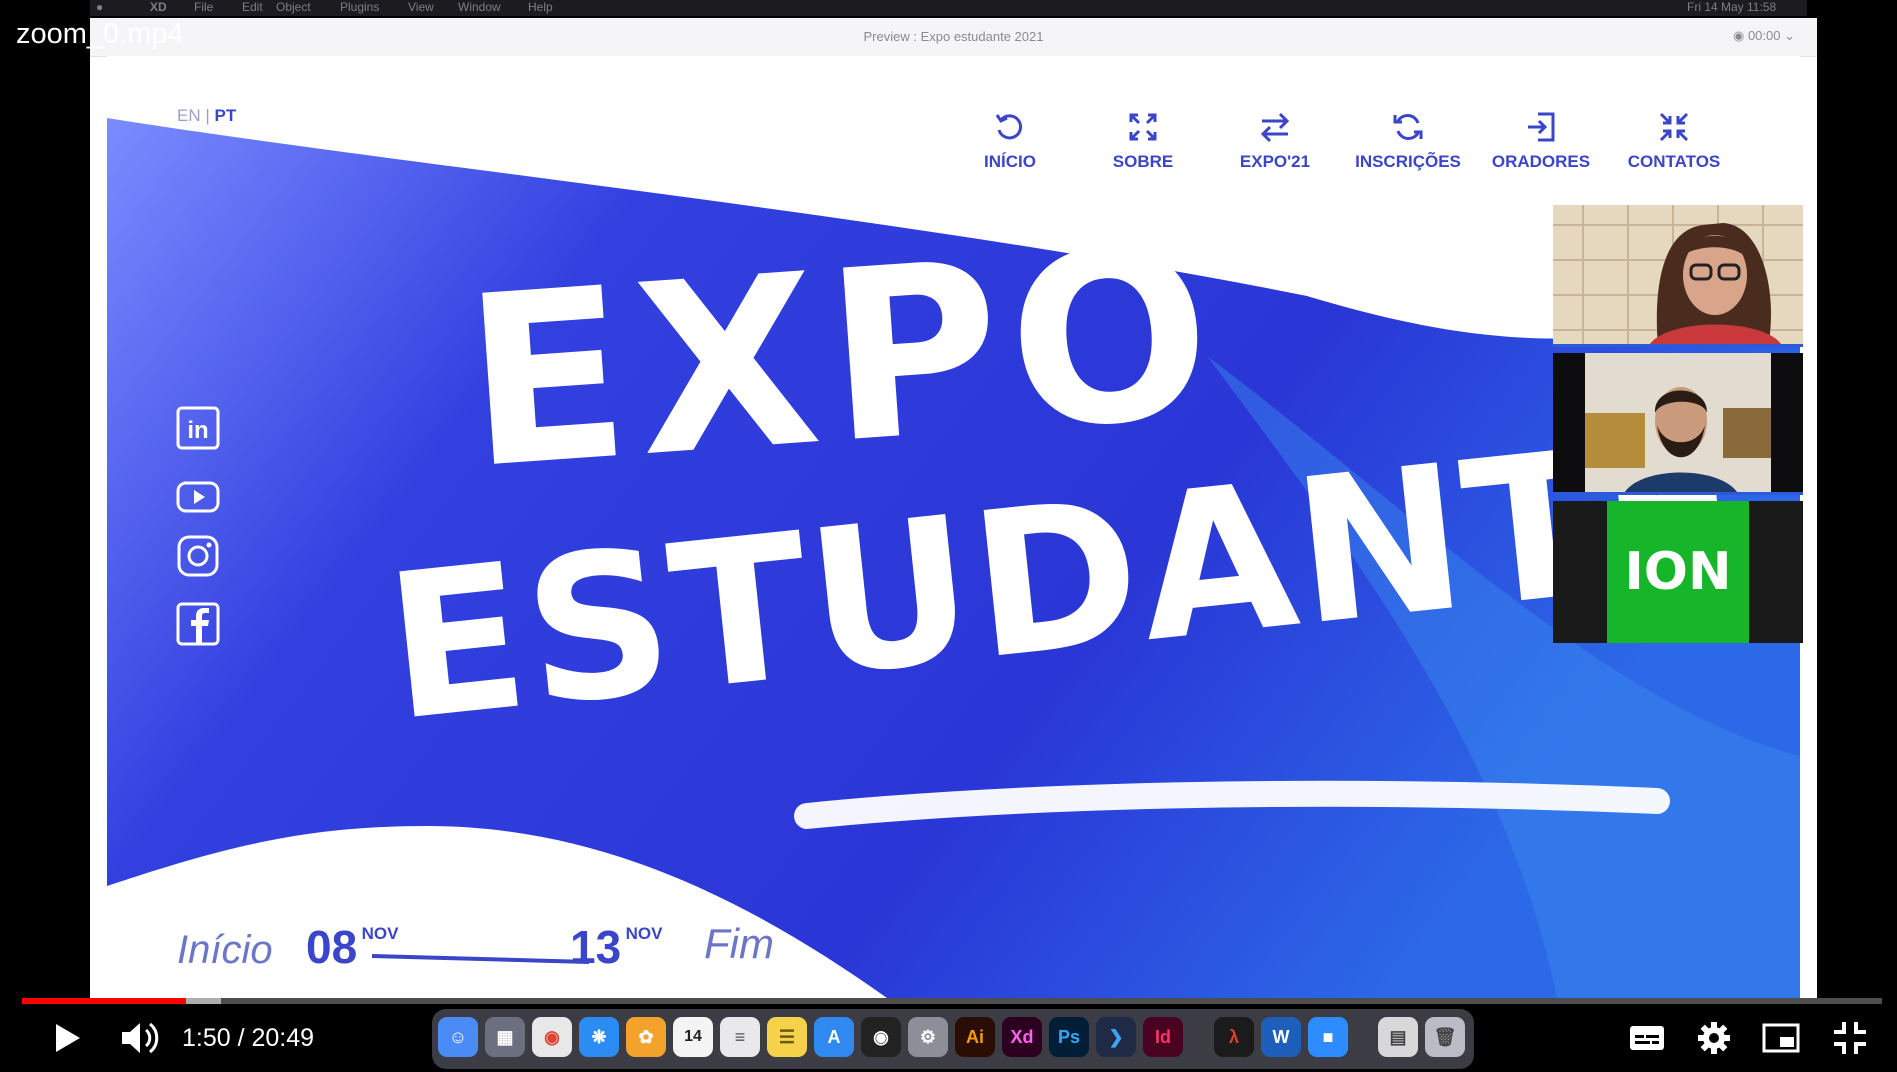 The image size is (1897, 1072). I want to click on nav-oradores: ORADORES, so click(1541, 141).